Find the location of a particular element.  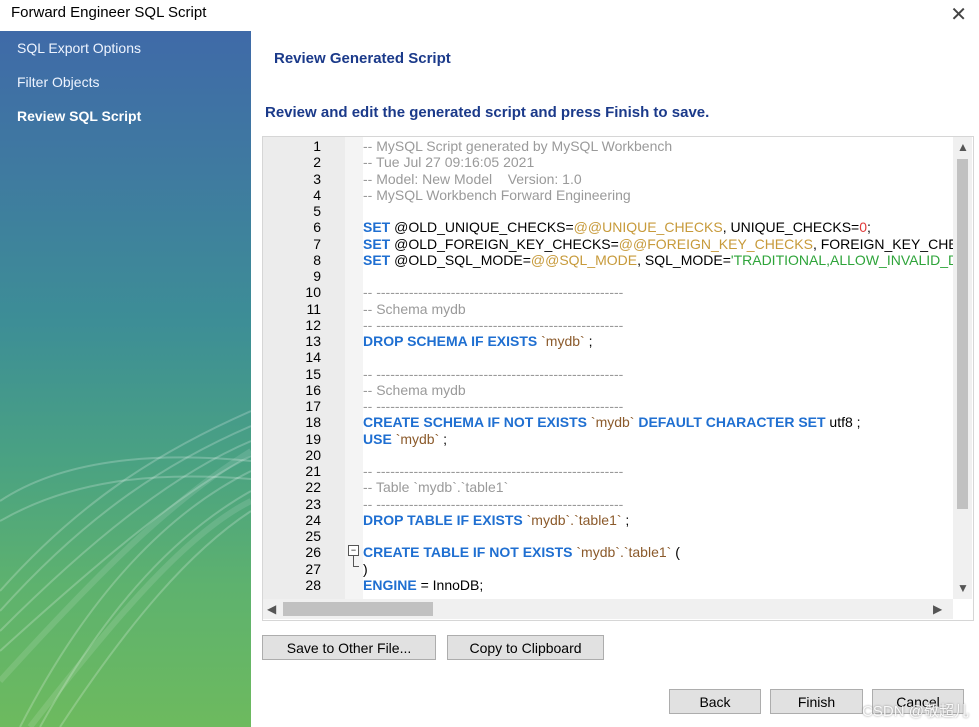

close-icon: ✕ is located at coordinates (958, 14).